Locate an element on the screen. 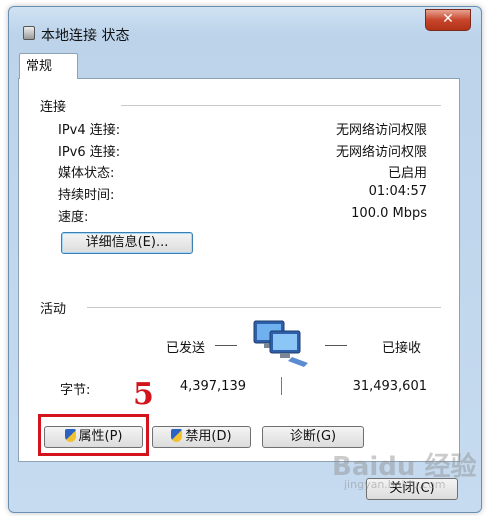 The width and height of the screenshot is (487, 516). disable-button: 禁用(D) is located at coordinates (201, 437).